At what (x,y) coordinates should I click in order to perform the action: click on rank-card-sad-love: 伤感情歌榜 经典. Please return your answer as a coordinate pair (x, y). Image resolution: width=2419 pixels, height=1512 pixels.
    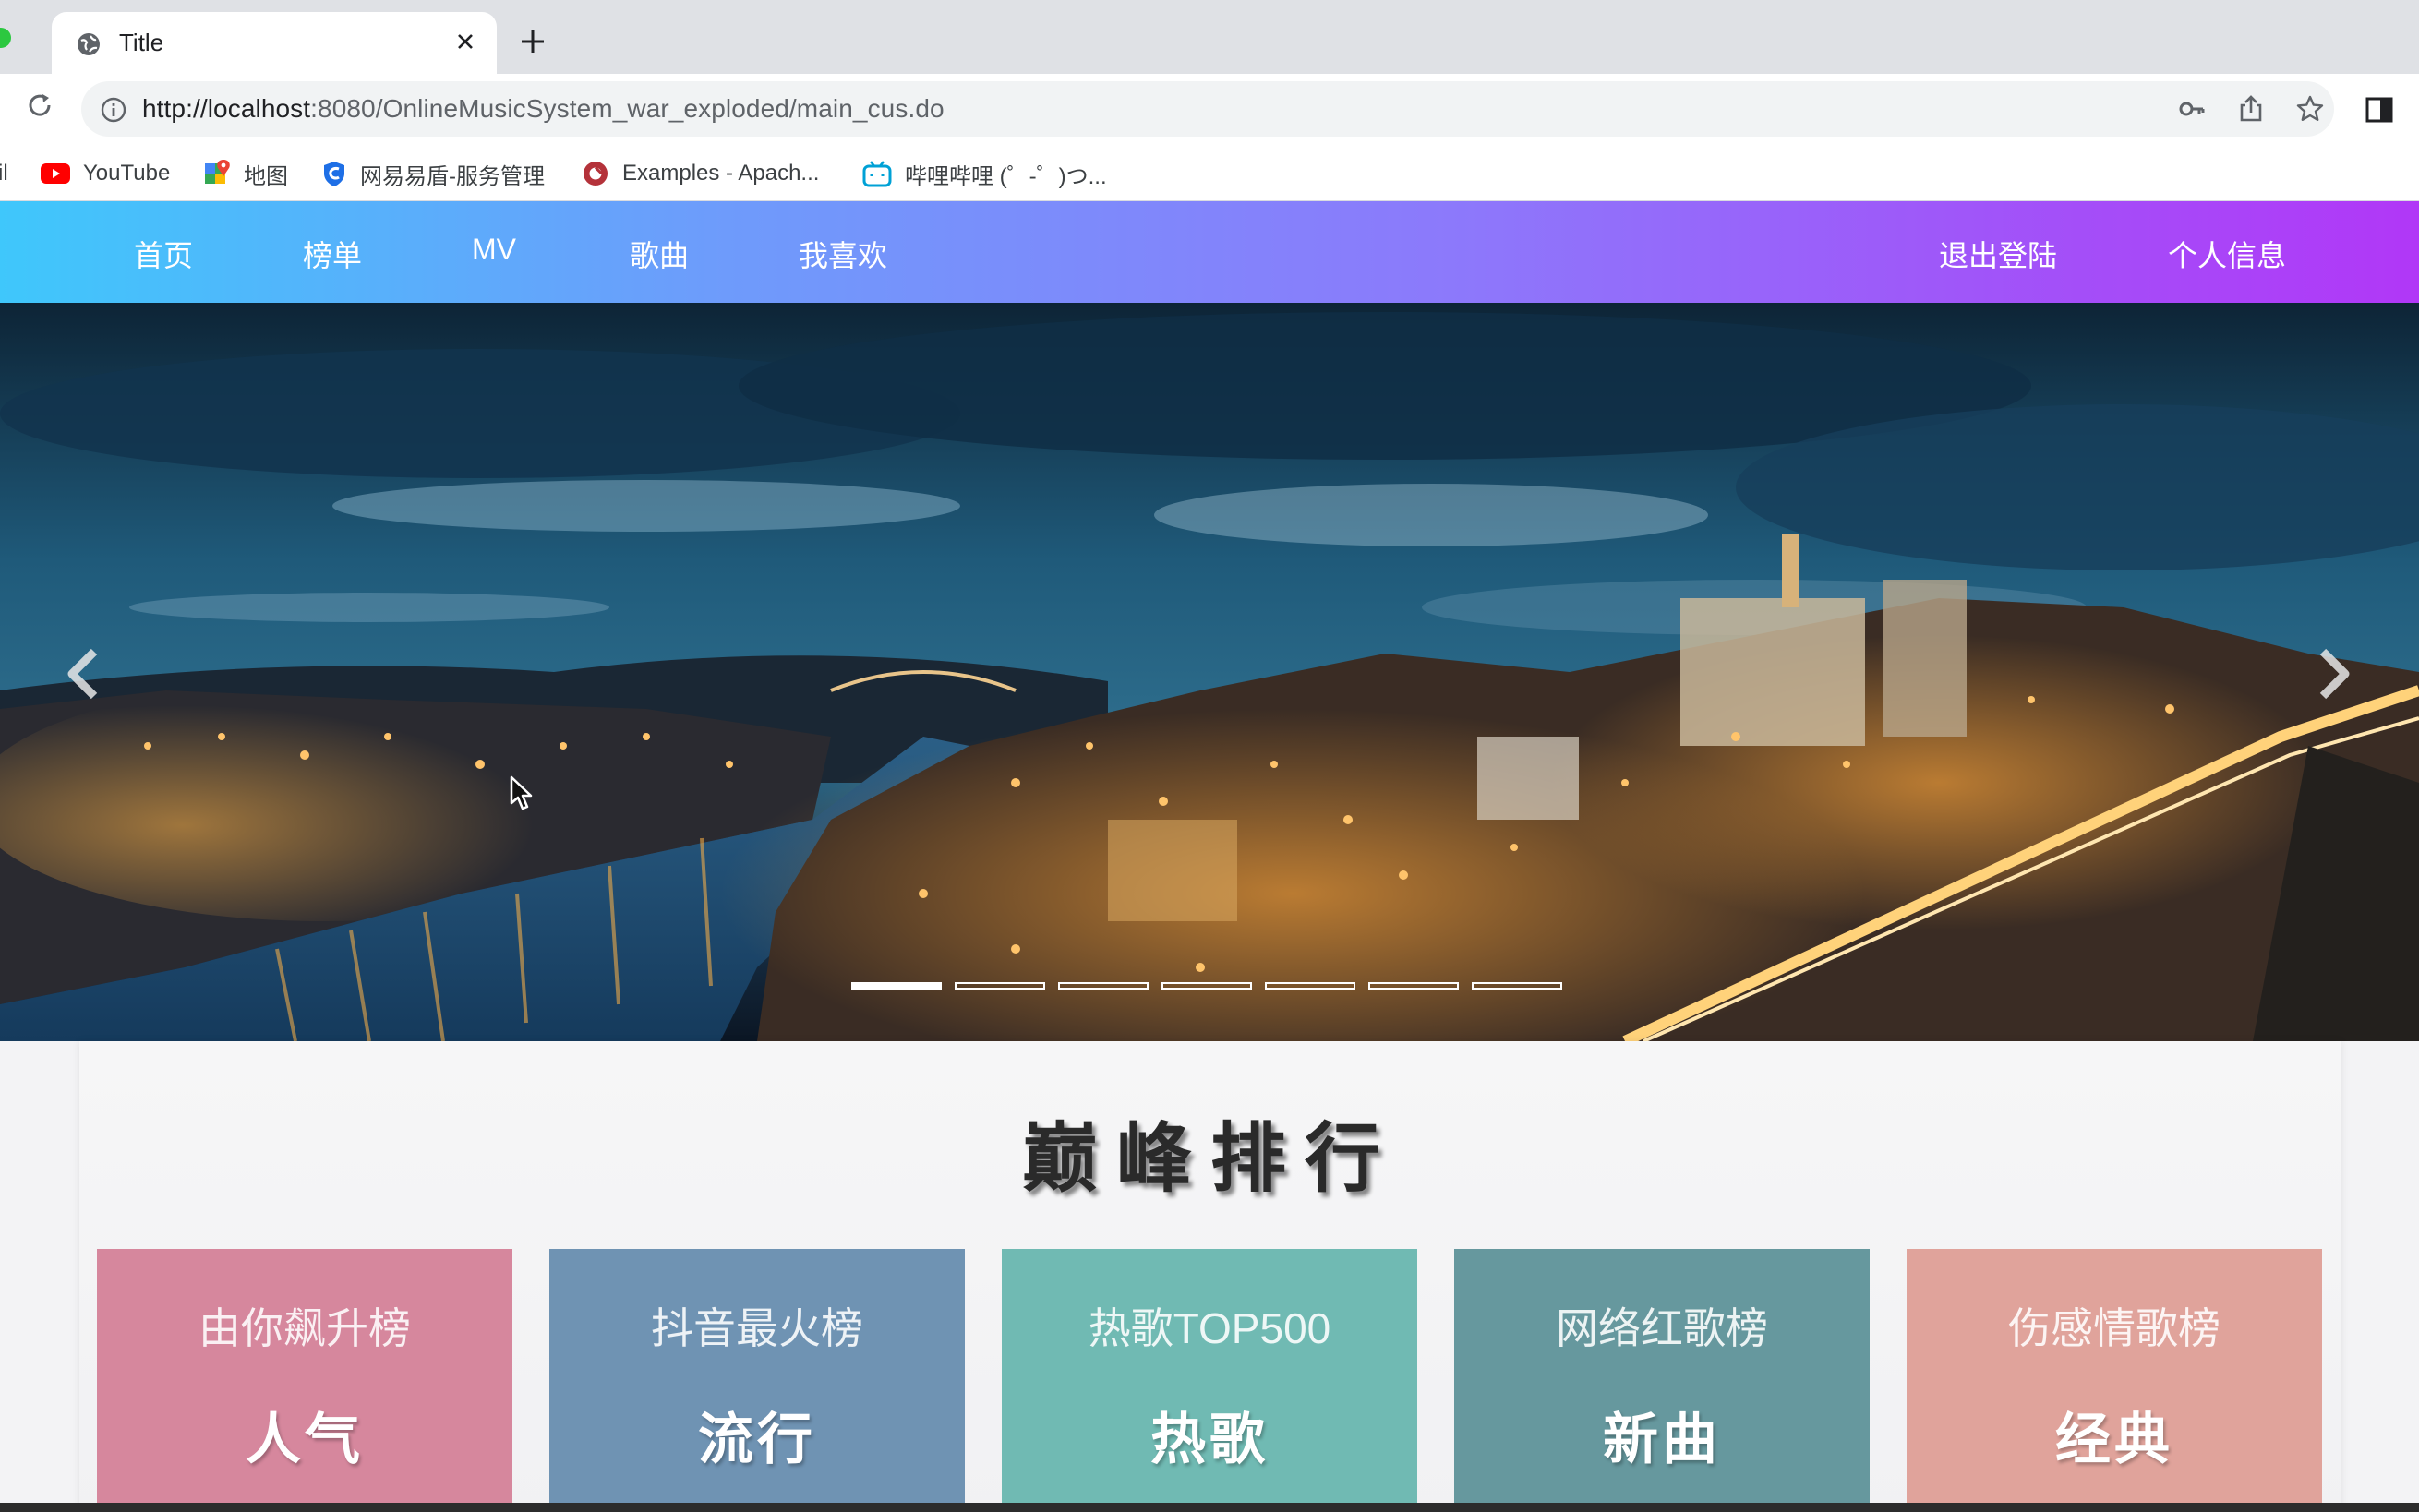
    Looking at the image, I should click on (2114, 1380).